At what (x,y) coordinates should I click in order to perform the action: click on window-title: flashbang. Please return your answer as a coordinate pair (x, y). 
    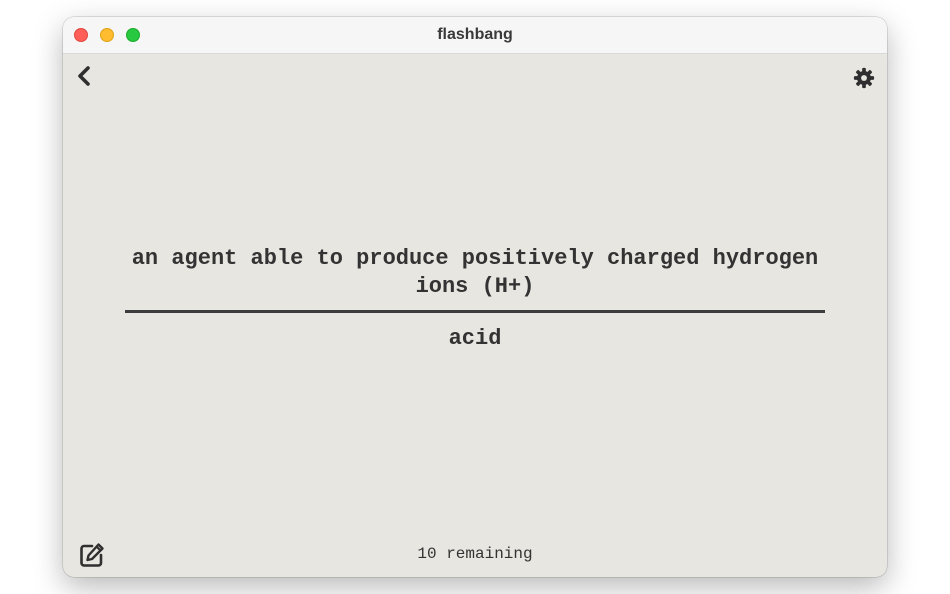
    Looking at the image, I should click on (475, 34).